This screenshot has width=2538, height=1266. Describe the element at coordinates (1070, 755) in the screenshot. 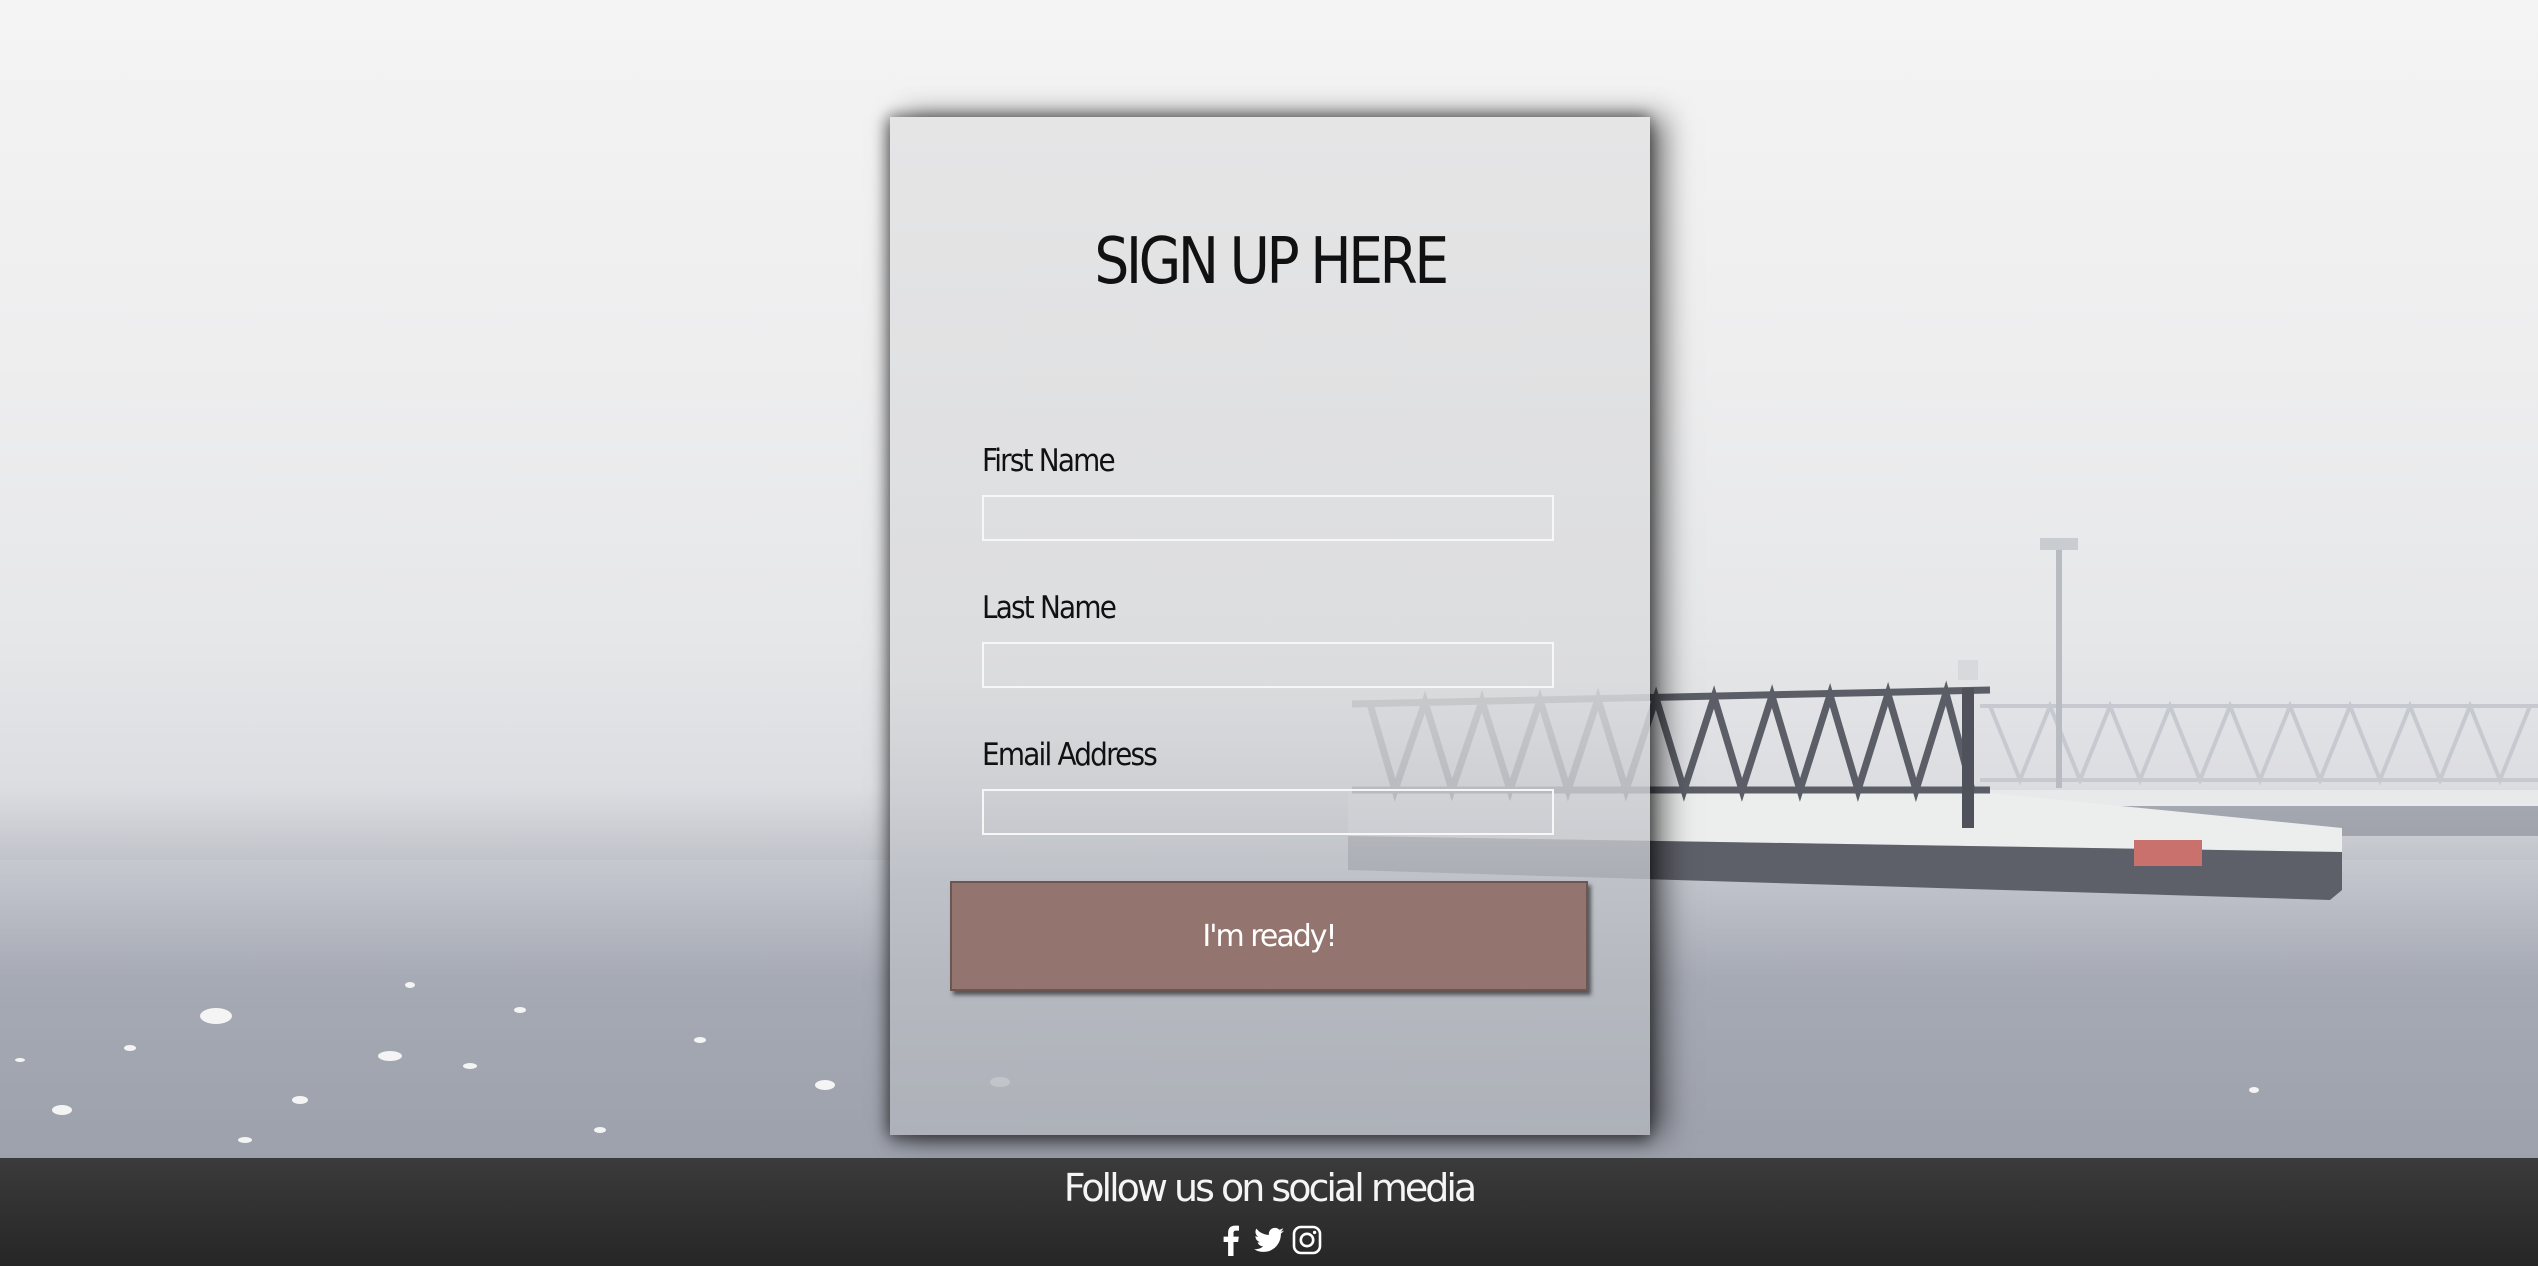

I see `email-label: Email Address` at that location.